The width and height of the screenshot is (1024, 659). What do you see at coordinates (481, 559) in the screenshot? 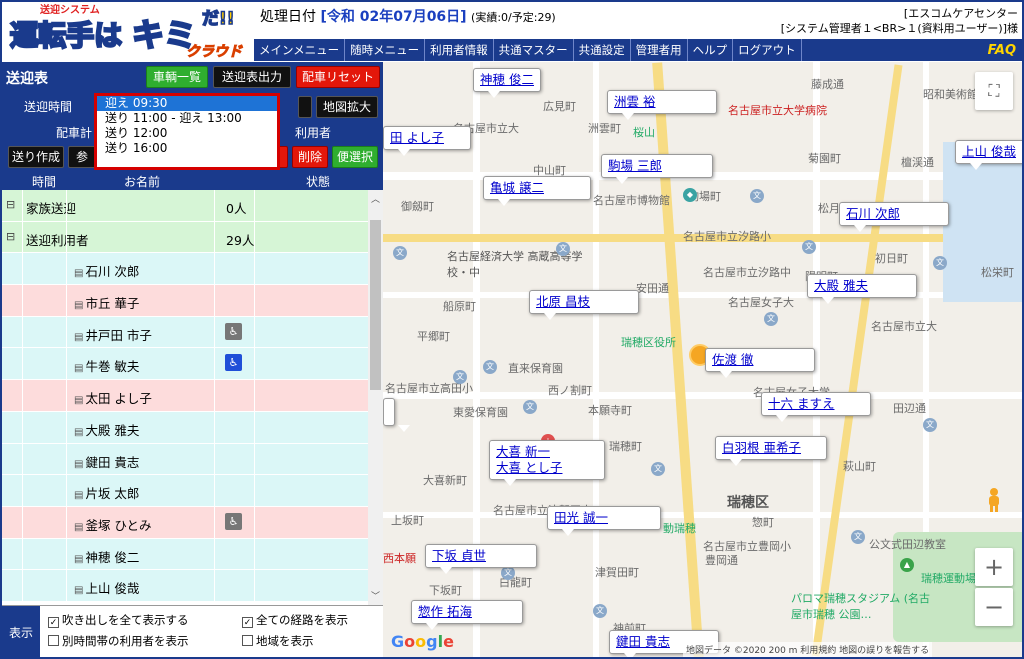
I see `user-bubble: 下坂 貞世` at bounding box center [481, 559].